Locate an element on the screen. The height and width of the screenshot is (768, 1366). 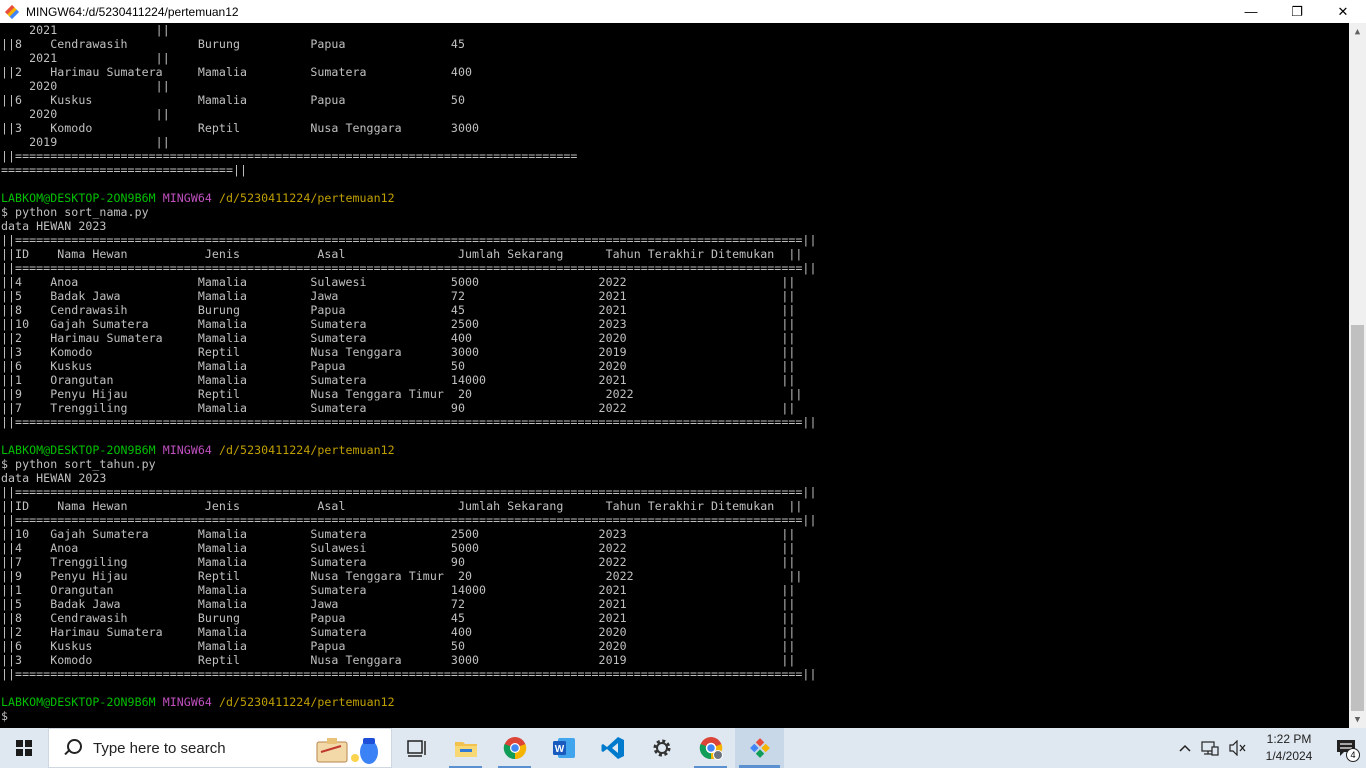
system-tray: 1:22 PM 1/4/2024 4 is located at coordinates (1270, 748).